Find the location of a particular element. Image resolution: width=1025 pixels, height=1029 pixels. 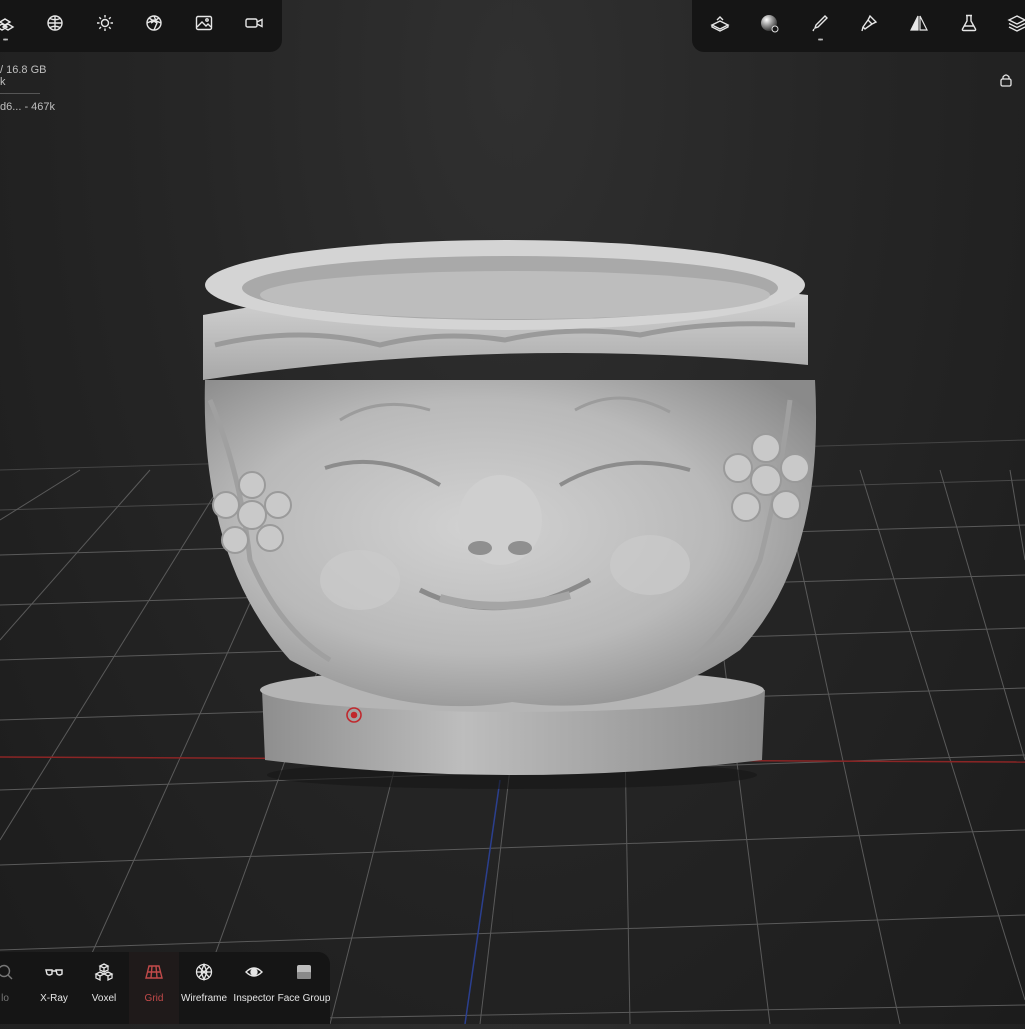

flask-button is located at coordinates (969, 25).